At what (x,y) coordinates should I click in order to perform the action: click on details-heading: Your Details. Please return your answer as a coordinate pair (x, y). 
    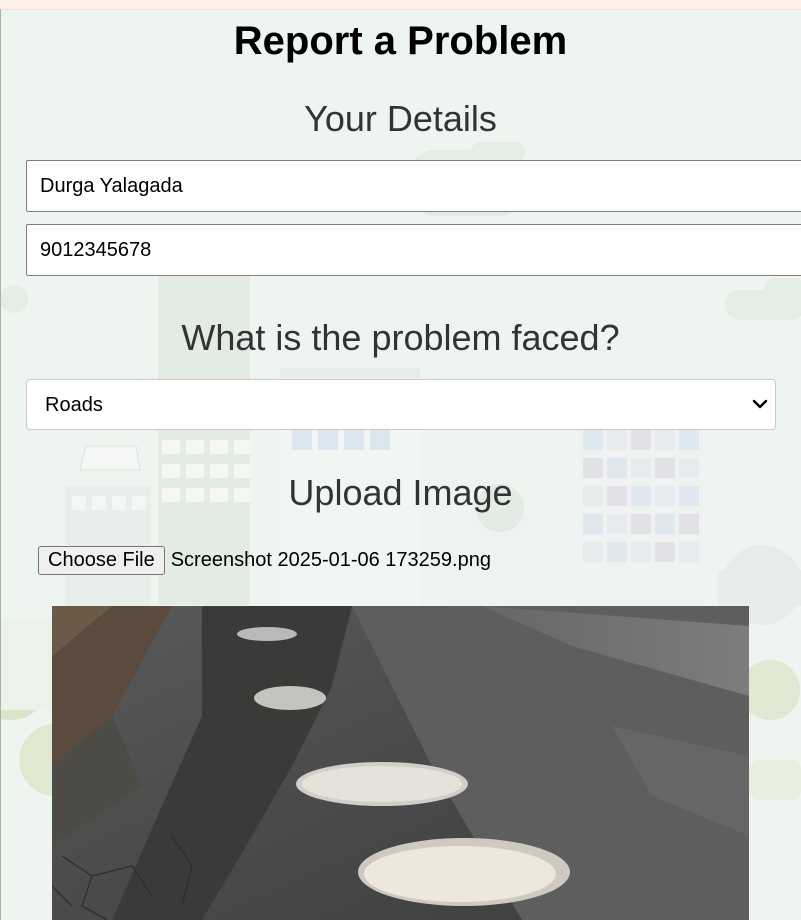
    Looking at the image, I should click on (400, 118).